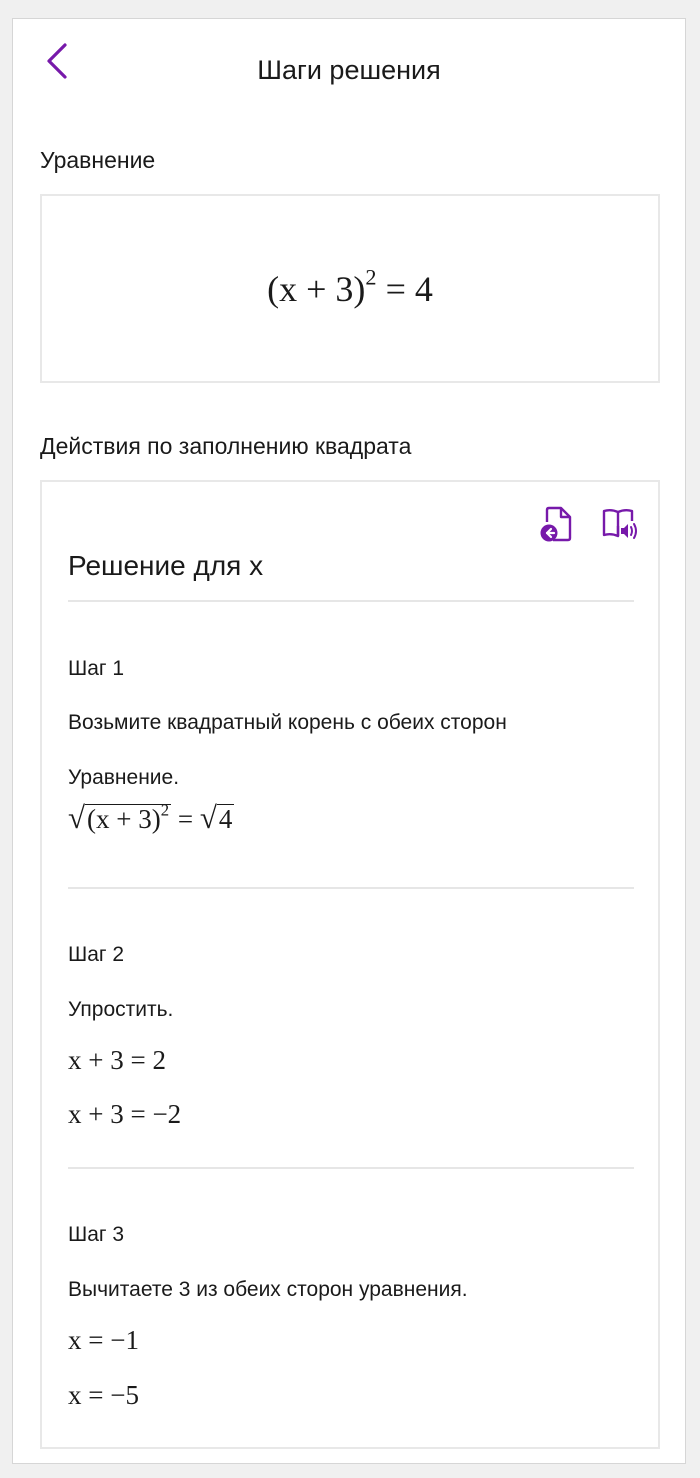  Describe the element at coordinates (96, 1234) in the screenshot. I see `step-3-label: Шаг 3` at that location.